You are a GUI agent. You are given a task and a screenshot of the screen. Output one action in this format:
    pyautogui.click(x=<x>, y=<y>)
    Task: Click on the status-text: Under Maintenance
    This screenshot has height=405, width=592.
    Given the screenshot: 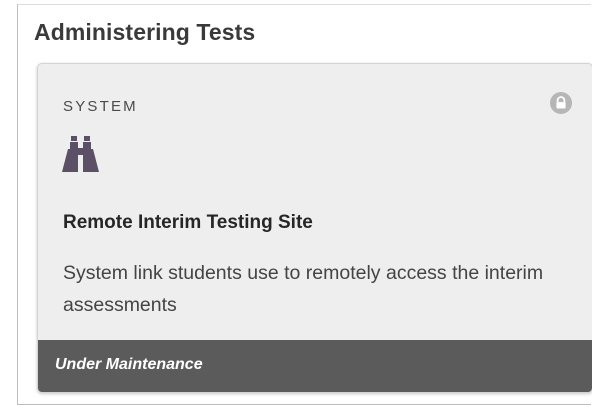 What is the action you would take?
    pyautogui.click(x=129, y=364)
    